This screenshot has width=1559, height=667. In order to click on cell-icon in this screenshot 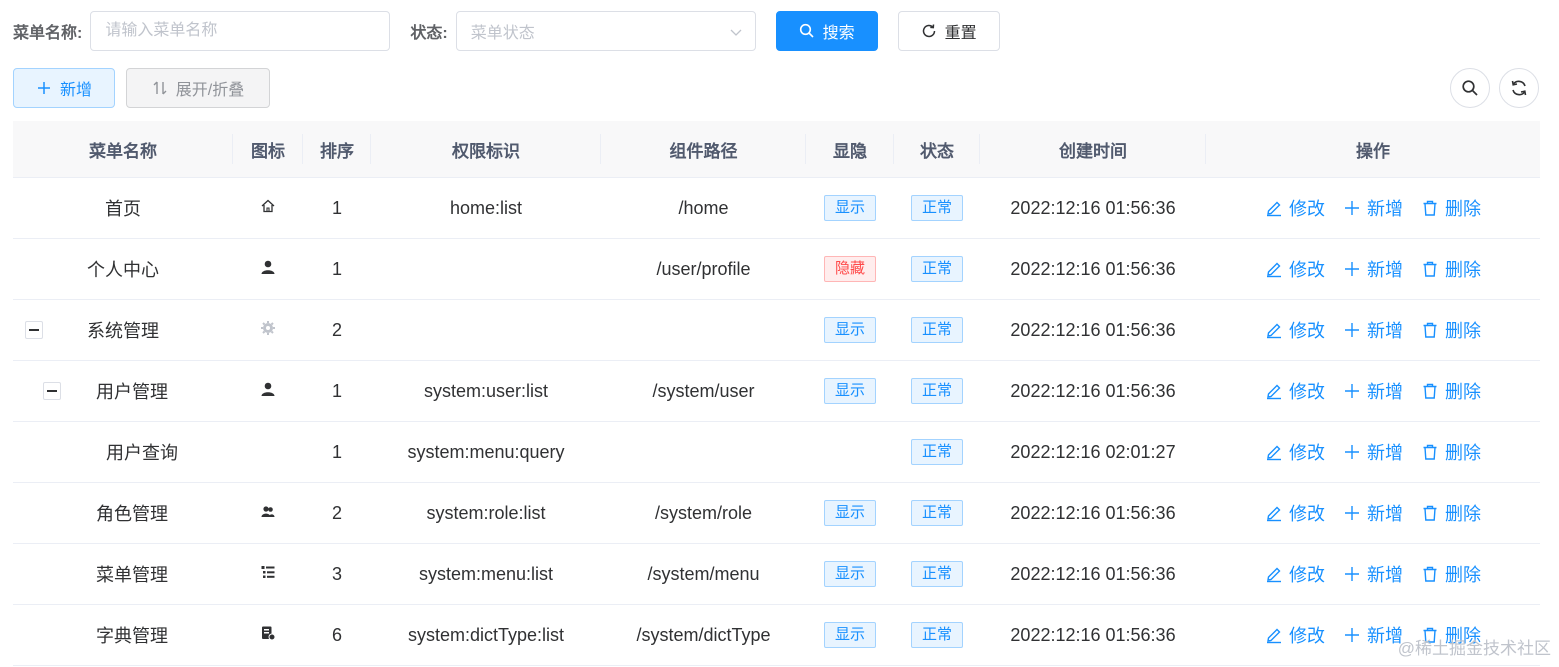, I will do `click(268, 269)`.